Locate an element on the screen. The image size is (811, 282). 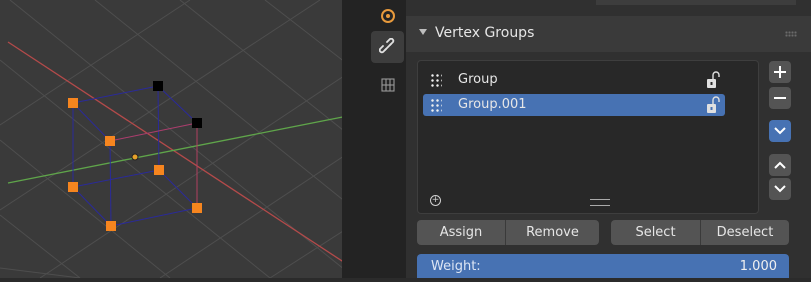
list-item-selected: Group.001 is located at coordinates (574, 105).